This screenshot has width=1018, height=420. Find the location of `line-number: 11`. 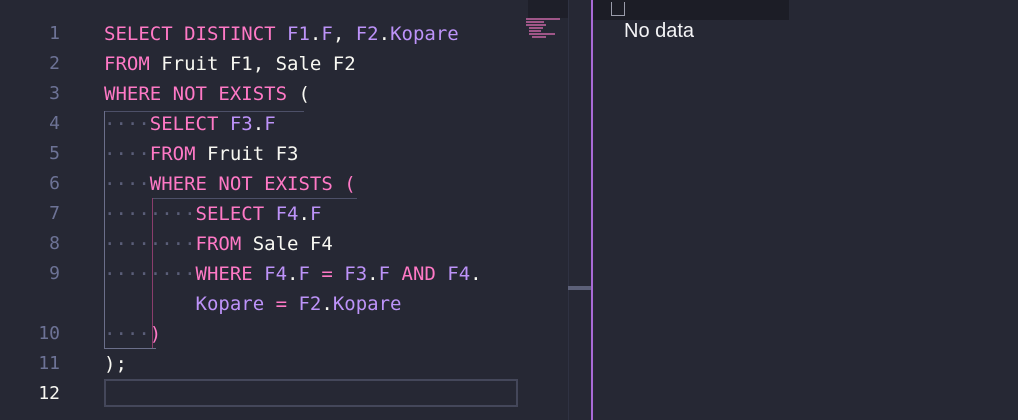

line-number: 11 is located at coordinates (49, 363).